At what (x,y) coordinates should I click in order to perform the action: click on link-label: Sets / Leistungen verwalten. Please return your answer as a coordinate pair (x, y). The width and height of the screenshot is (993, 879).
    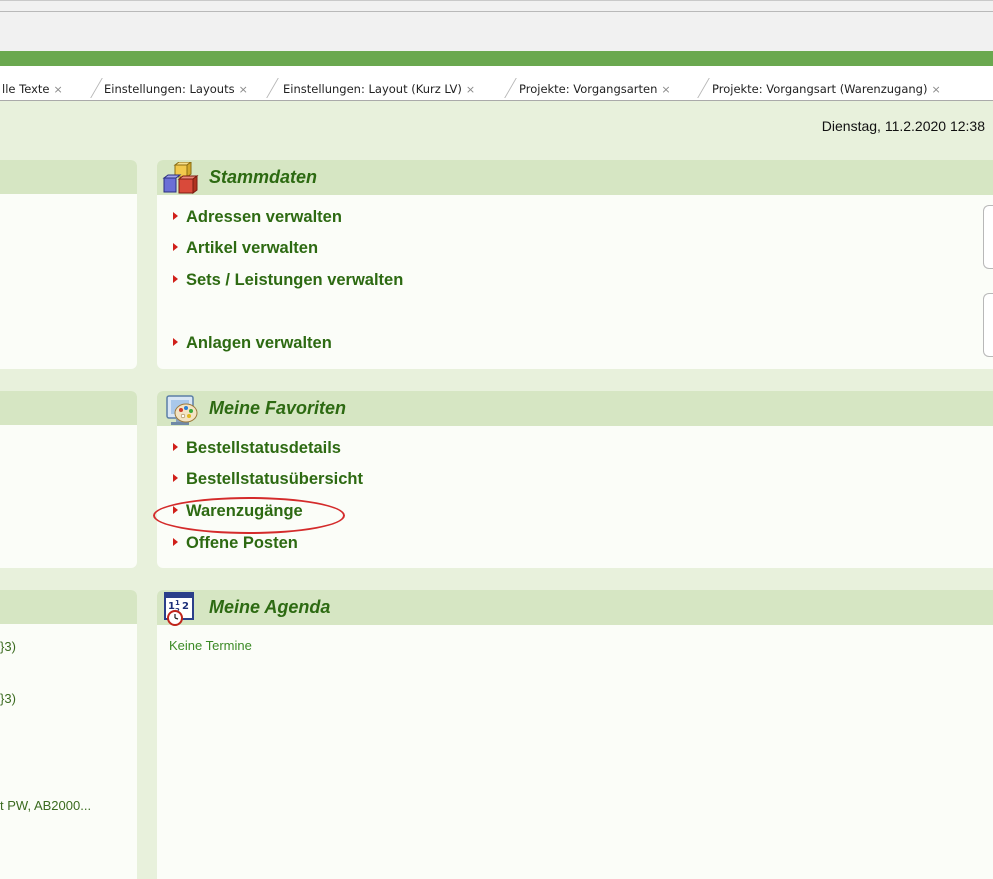
    Looking at the image, I should click on (295, 280).